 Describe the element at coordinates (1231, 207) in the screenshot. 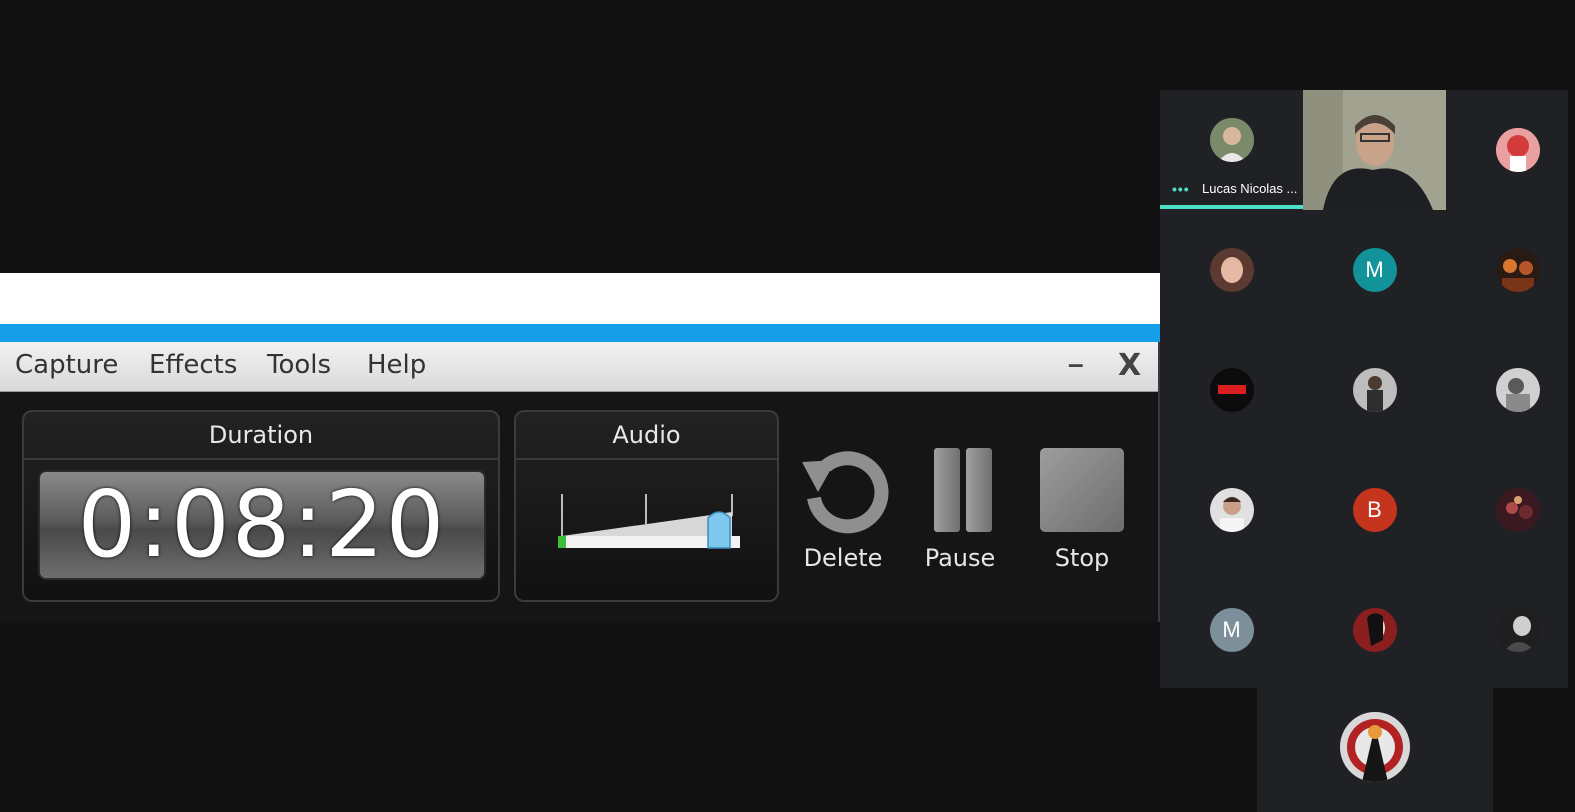

I see `active-speaker-bar` at that location.